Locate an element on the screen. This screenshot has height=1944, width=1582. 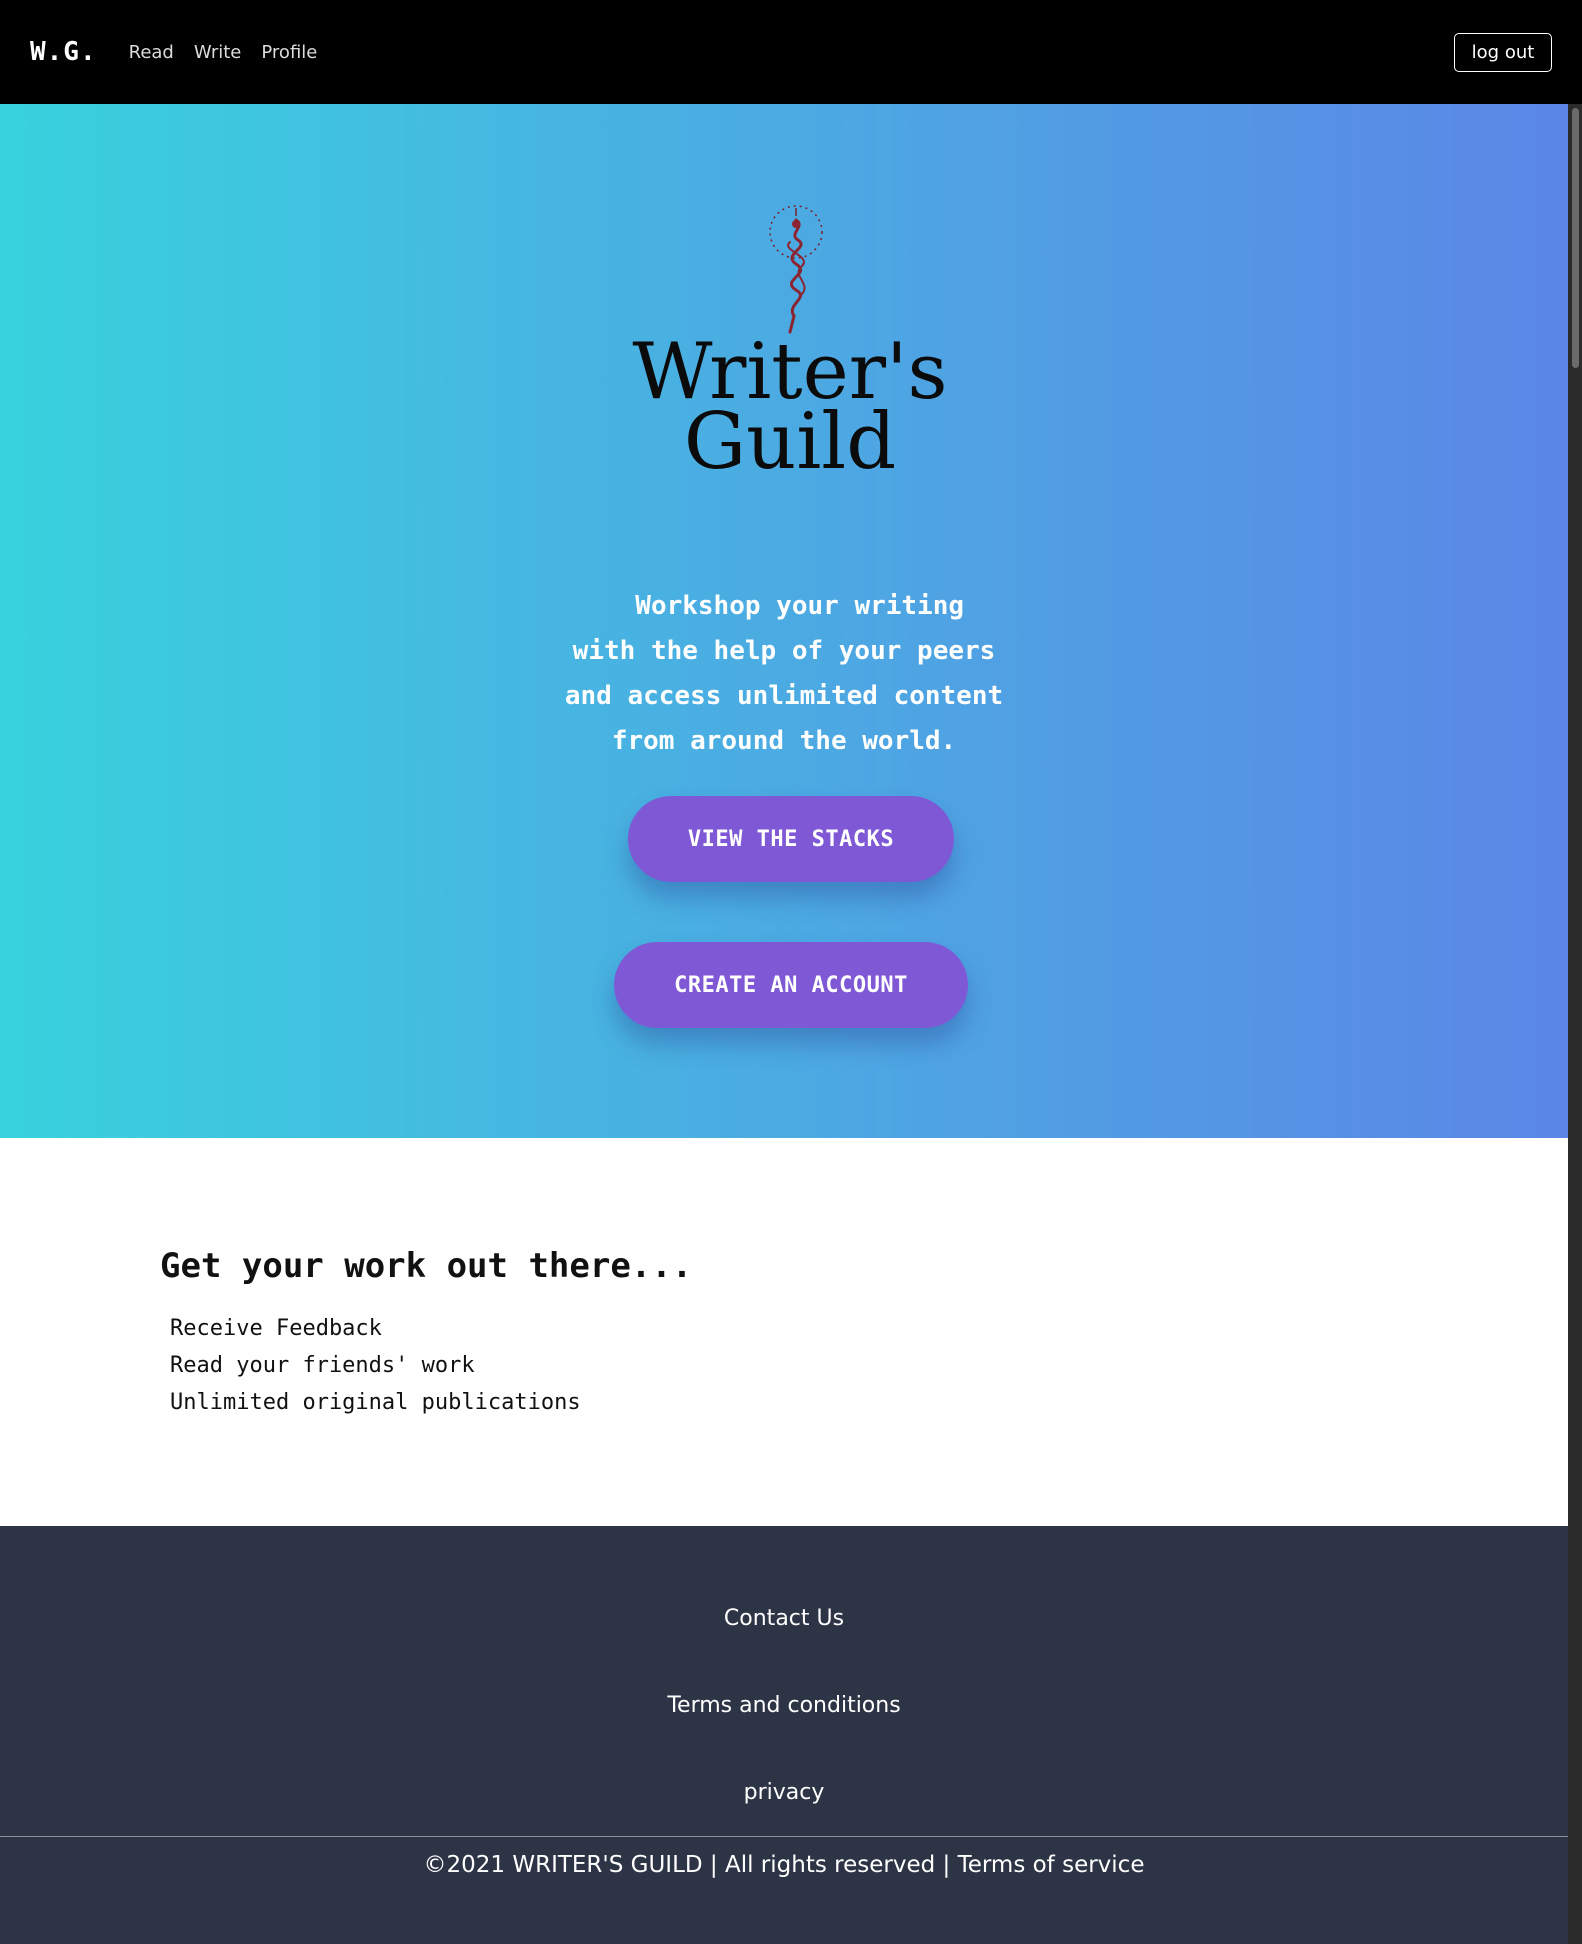
nav-link-read: Read is located at coordinates (151, 52).